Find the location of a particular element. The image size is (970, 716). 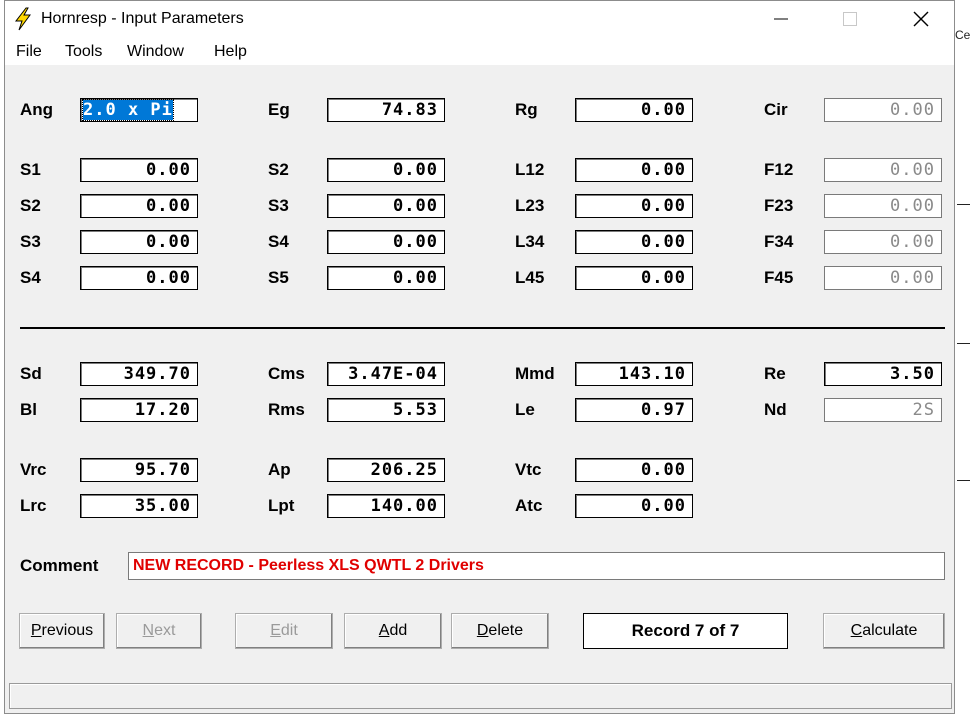

calculate-accel: C is located at coordinates (856, 630).